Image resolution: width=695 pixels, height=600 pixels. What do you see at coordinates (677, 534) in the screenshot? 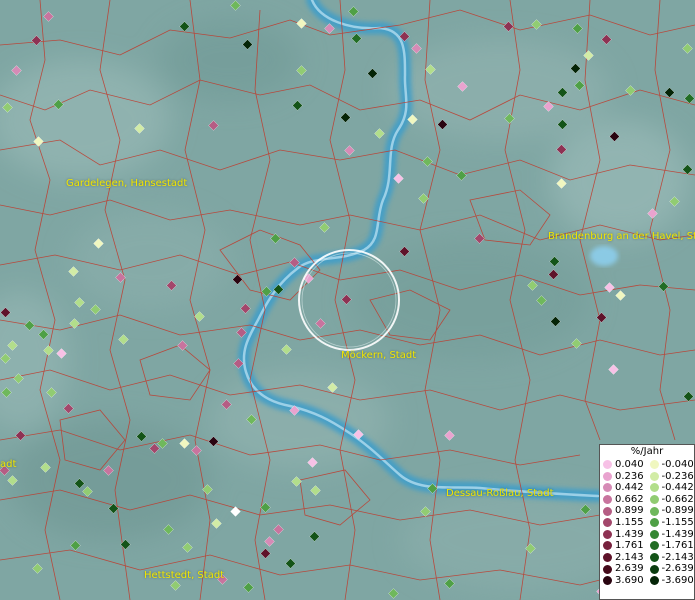
I see `legend-value: -1.439` at bounding box center [677, 534].